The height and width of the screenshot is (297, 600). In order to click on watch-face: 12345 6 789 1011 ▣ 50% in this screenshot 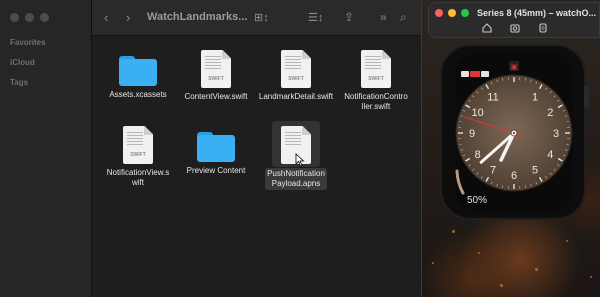, I will do `click(514, 132)`.